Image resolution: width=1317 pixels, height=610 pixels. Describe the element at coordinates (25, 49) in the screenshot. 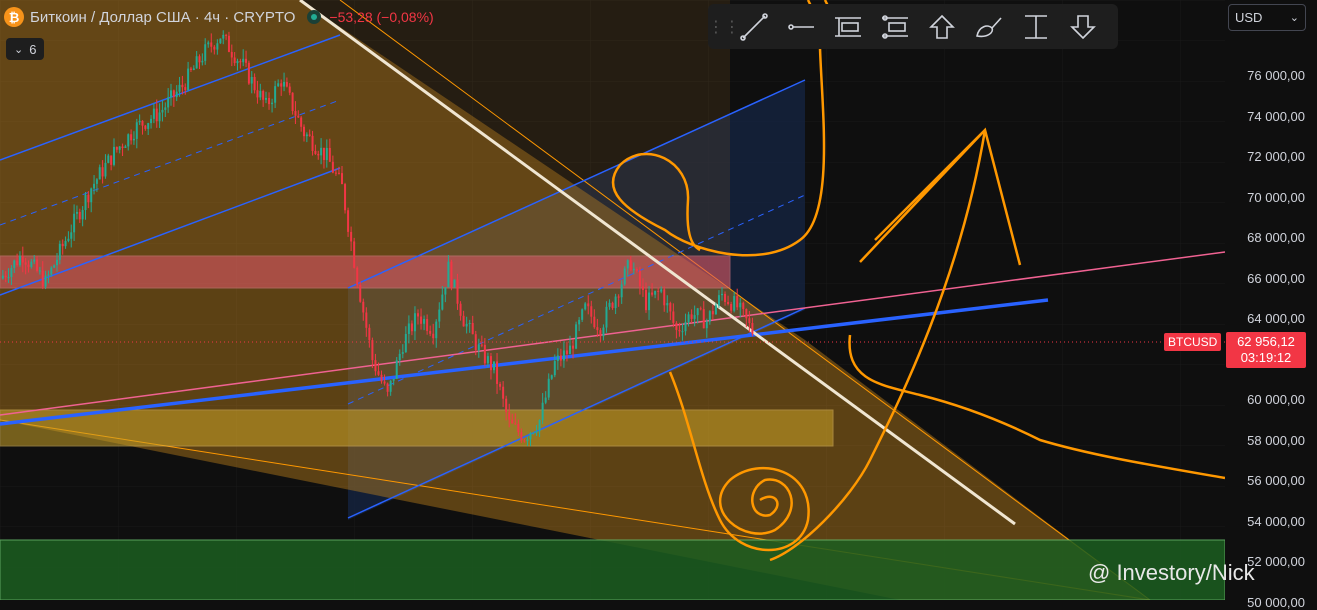

I see `indicators-toggle-button: ⌄ 6` at that location.